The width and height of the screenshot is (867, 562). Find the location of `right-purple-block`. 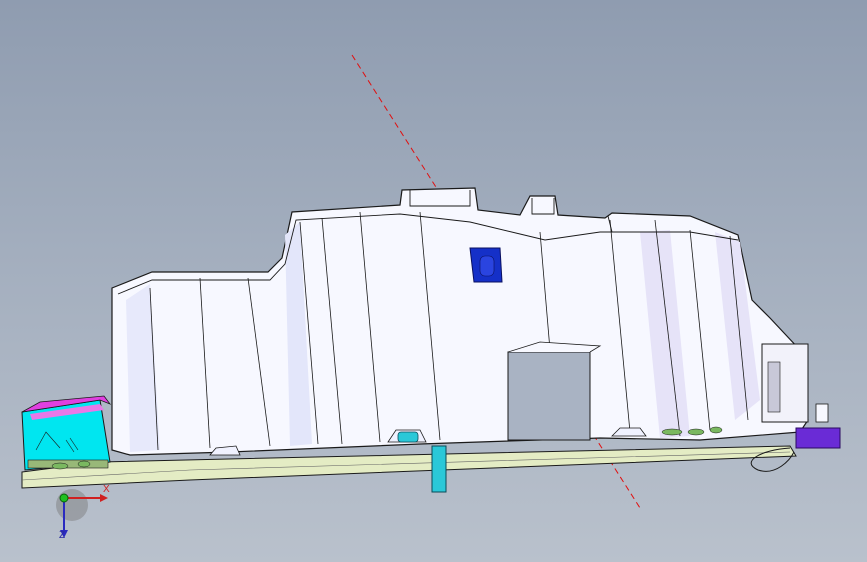

right-purple-block is located at coordinates (818, 438).